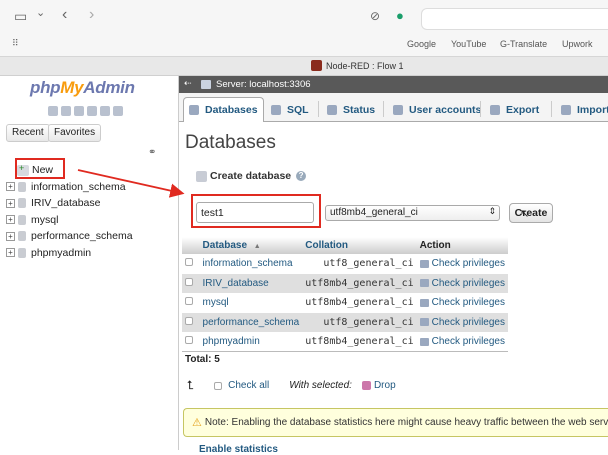  Describe the element at coordinates (188, 83) in the screenshot. I see `collapse-arrow-icon: ⇠` at that location.